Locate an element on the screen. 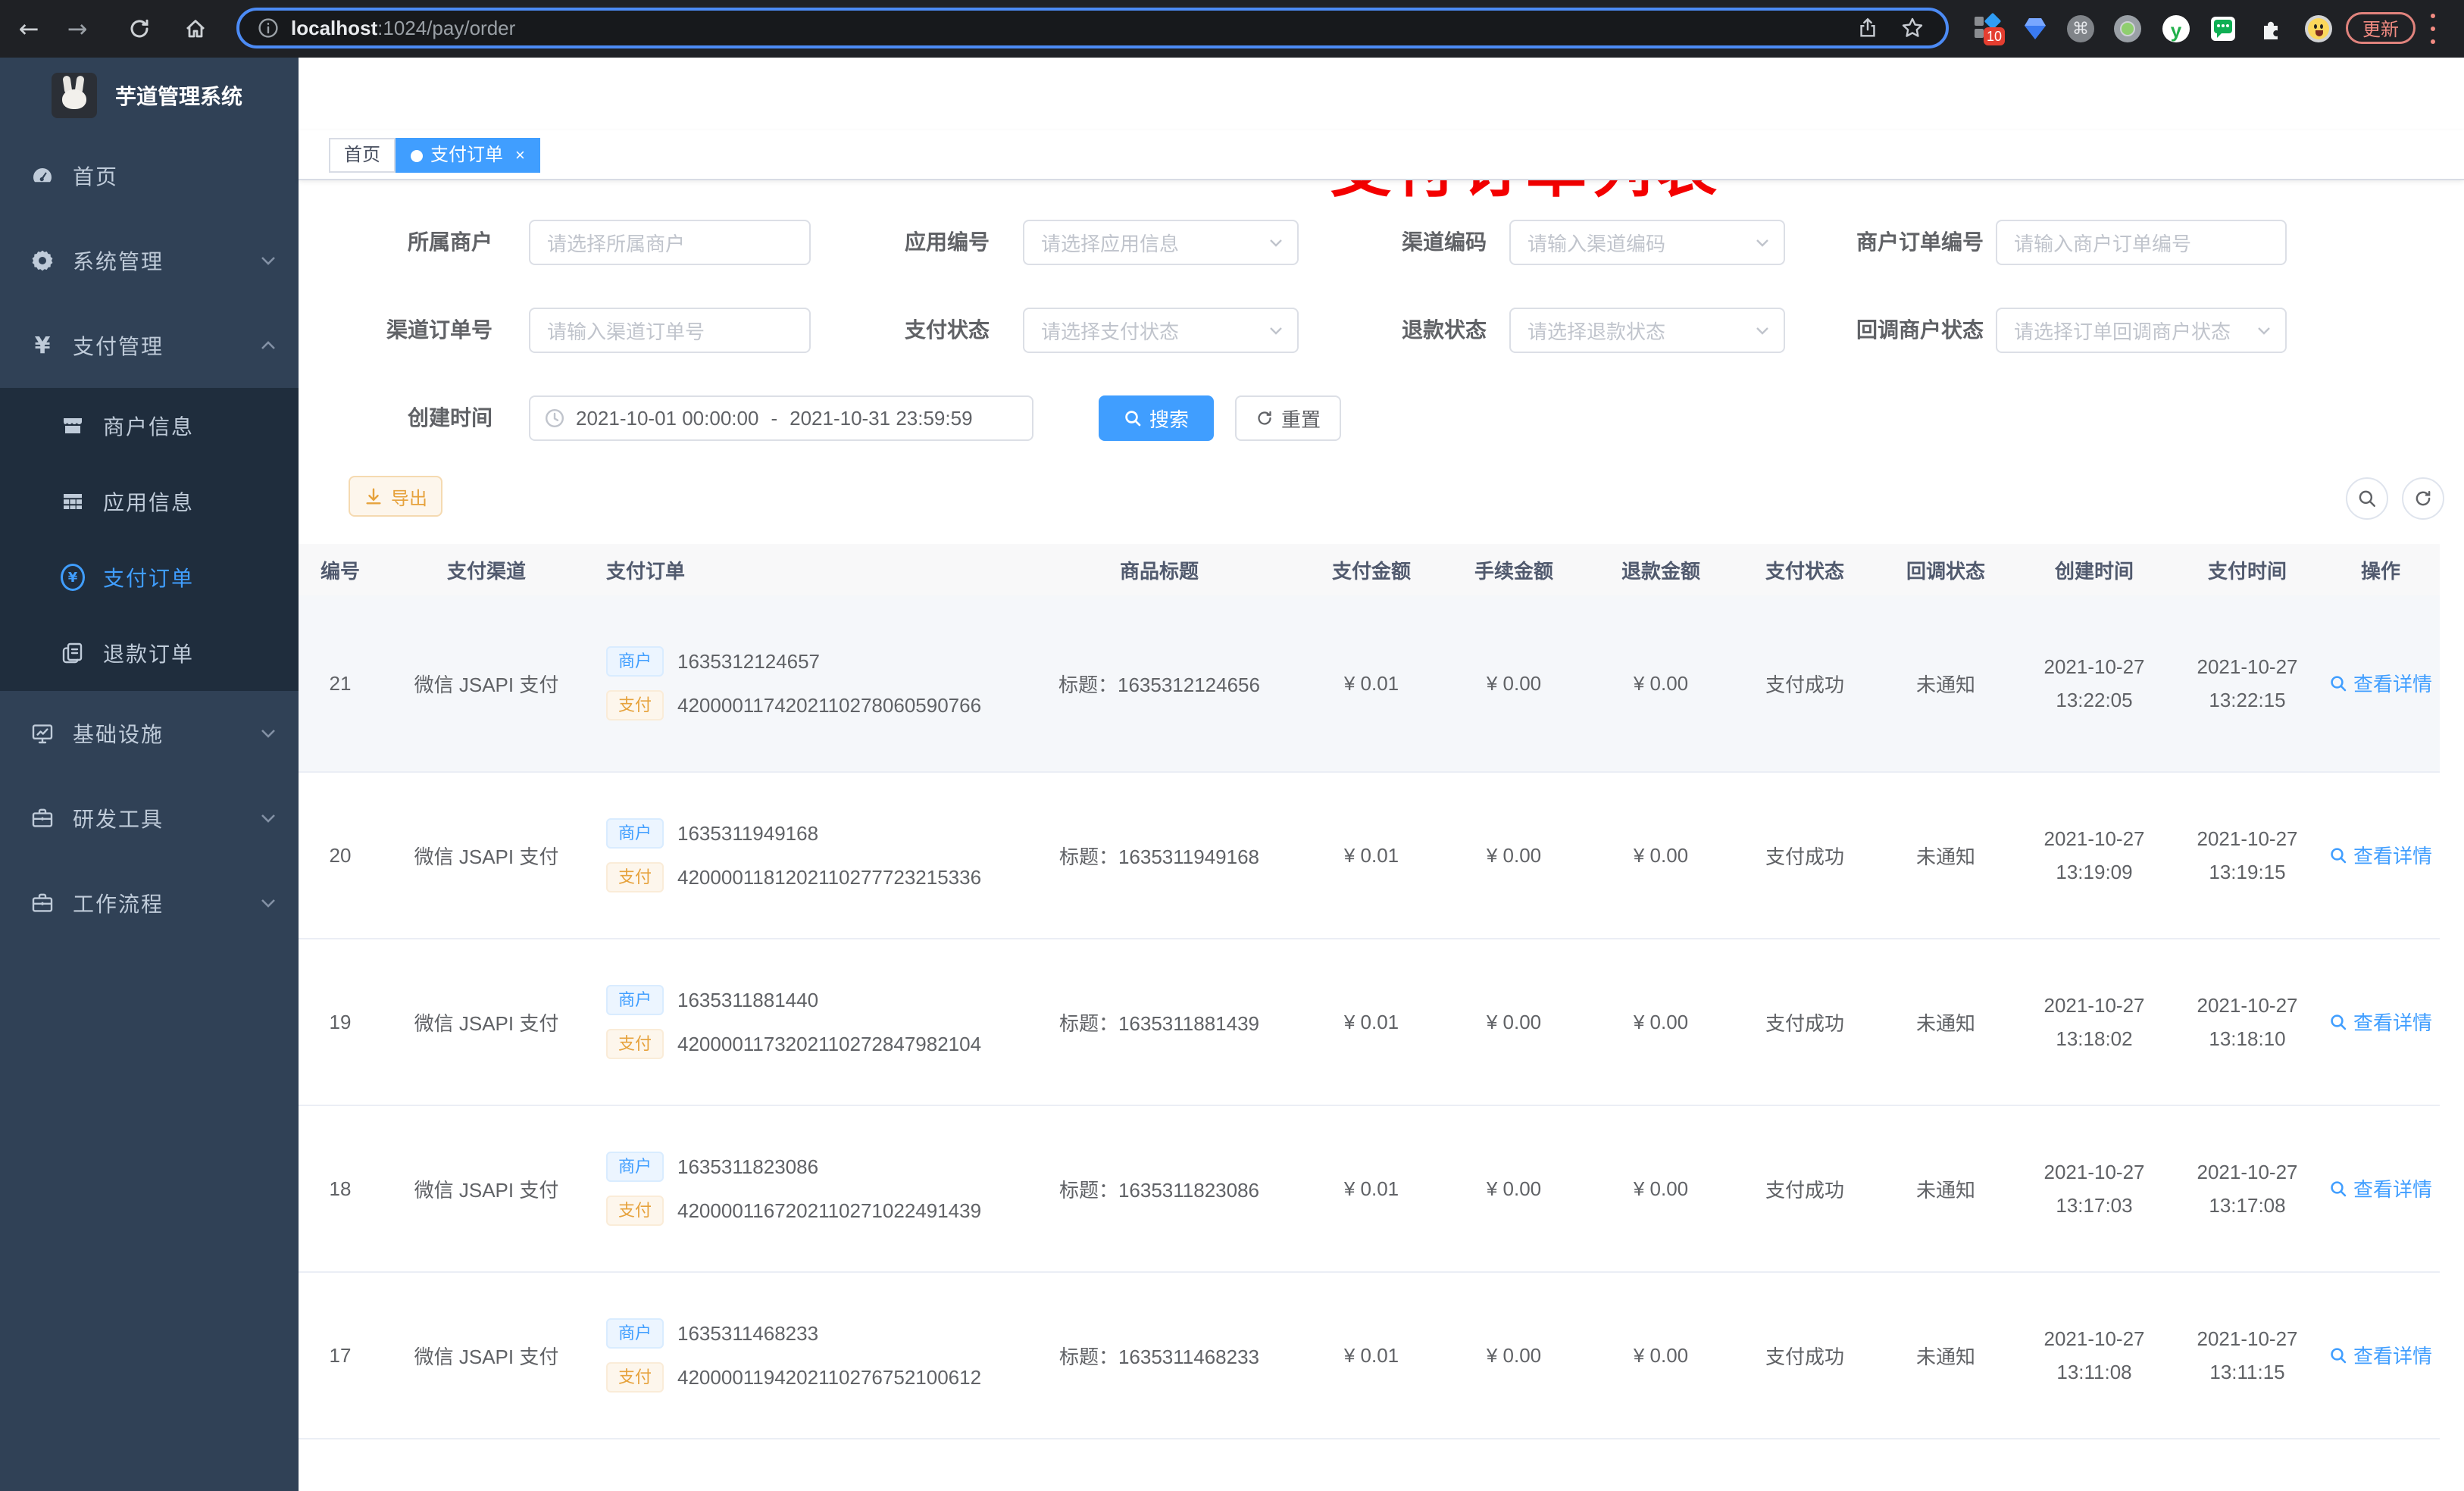 The height and width of the screenshot is (1491, 2464). app-logo-row: 芋道管理系统 is located at coordinates (149, 95).